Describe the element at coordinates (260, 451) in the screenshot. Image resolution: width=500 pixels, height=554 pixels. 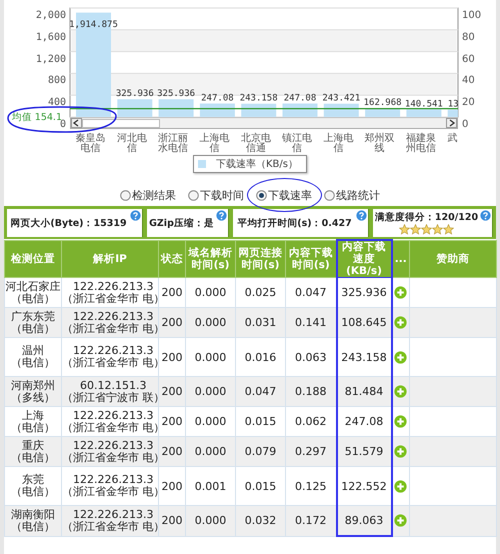
I see `table-cell: 0.079` at that location.